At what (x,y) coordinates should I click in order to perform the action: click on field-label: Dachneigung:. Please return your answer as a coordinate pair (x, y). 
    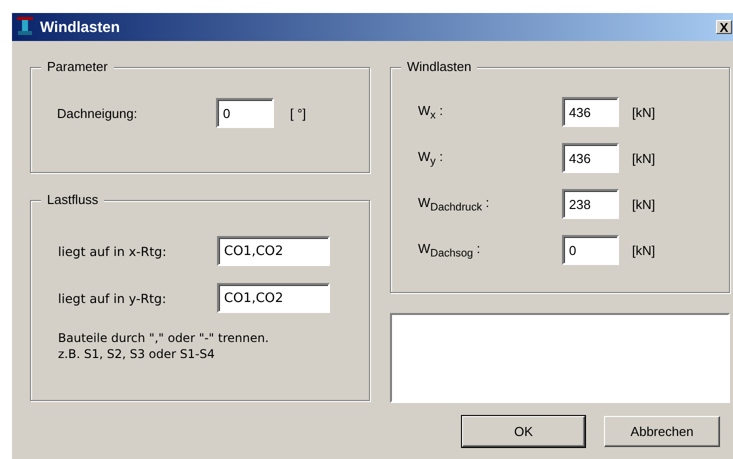
    Looking at the image, I should click on (97, 113).